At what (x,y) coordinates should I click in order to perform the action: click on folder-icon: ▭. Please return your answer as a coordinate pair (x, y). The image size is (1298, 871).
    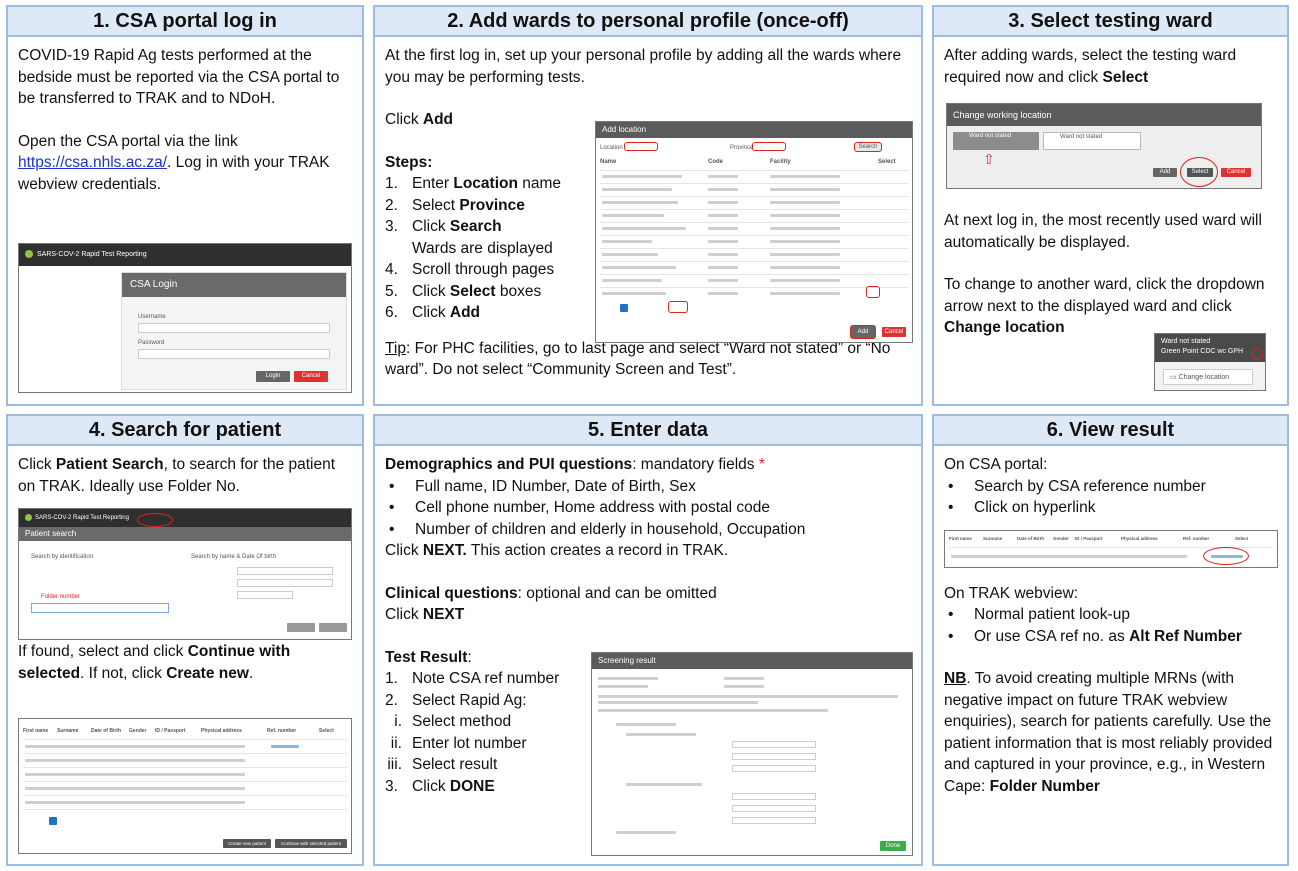
    Looking at the image, I should click on (1174, 377).